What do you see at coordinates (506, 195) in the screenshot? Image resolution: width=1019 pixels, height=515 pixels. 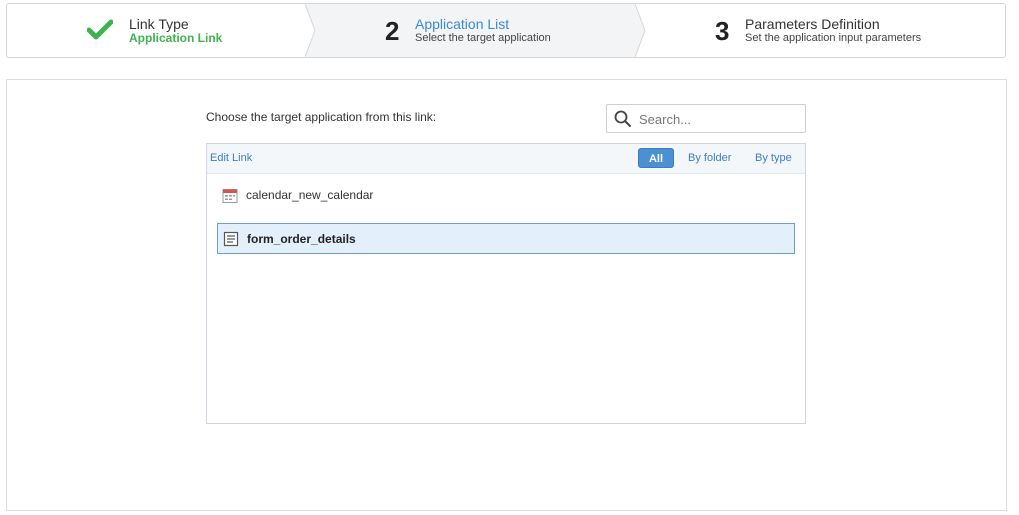 I see `list-item: calendar_new_calendar` at bounding box center [506, 195].